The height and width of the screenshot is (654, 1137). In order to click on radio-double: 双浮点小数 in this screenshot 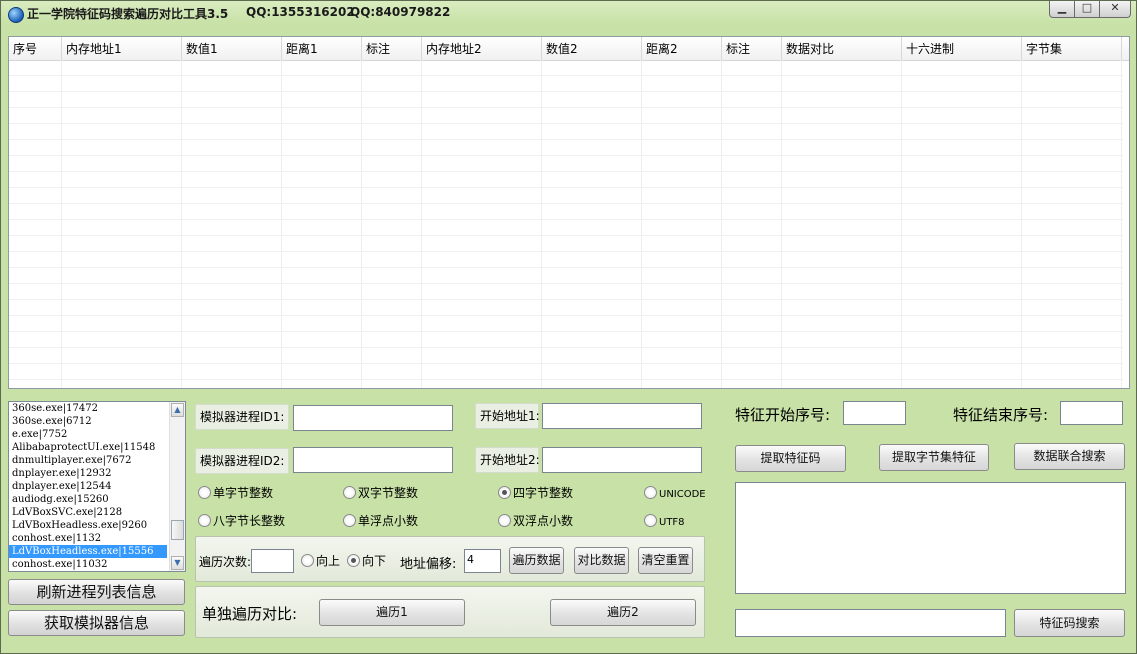, I will do `click(535, 521)`.